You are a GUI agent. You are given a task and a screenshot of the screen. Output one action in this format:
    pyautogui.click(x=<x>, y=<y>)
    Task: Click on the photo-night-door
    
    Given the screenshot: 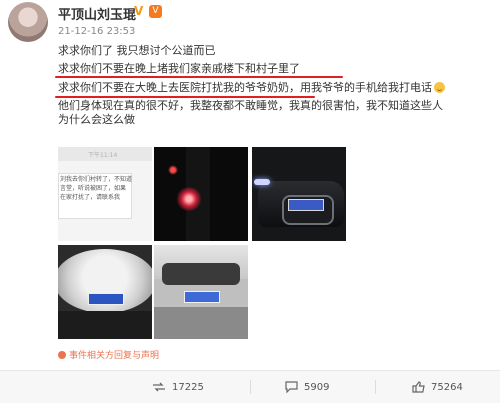 What is the action you would take?
    pyautogui.click(x=201, y=194)
    